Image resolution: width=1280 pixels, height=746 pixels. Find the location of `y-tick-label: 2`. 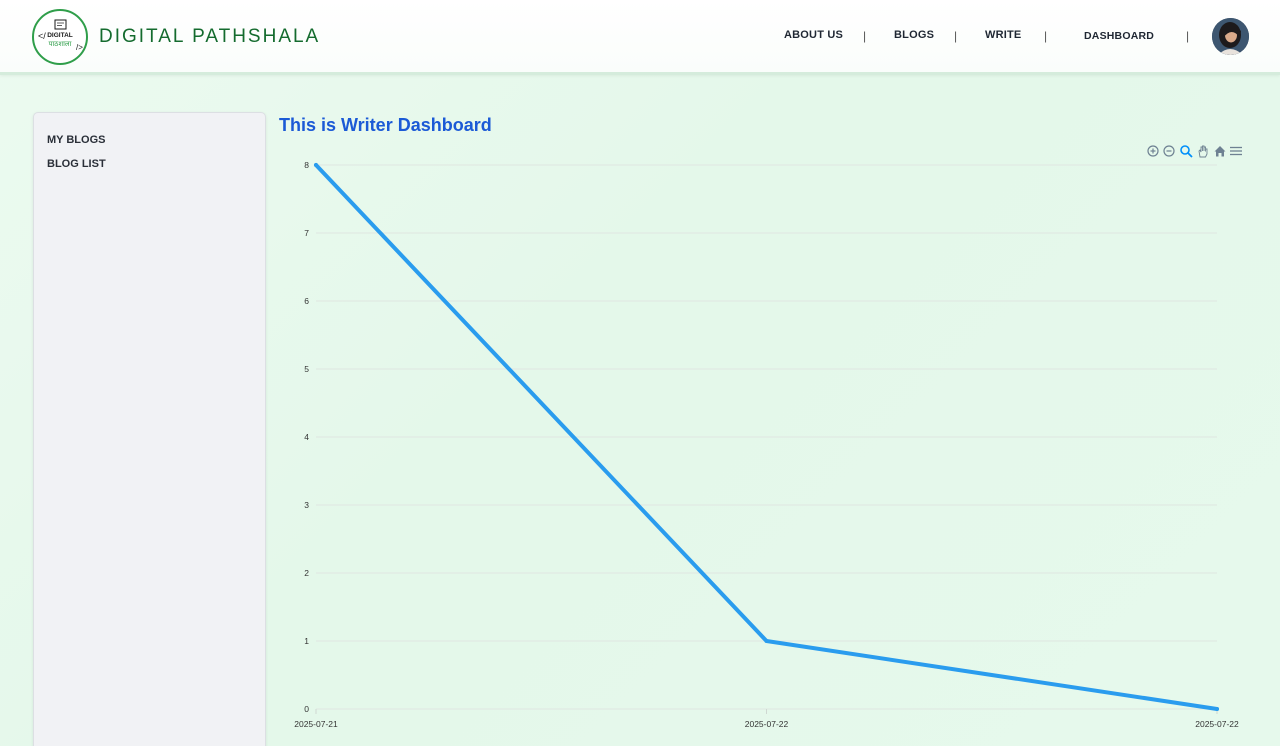

y-tick-label: 2 is located at coordinates (306, 573).